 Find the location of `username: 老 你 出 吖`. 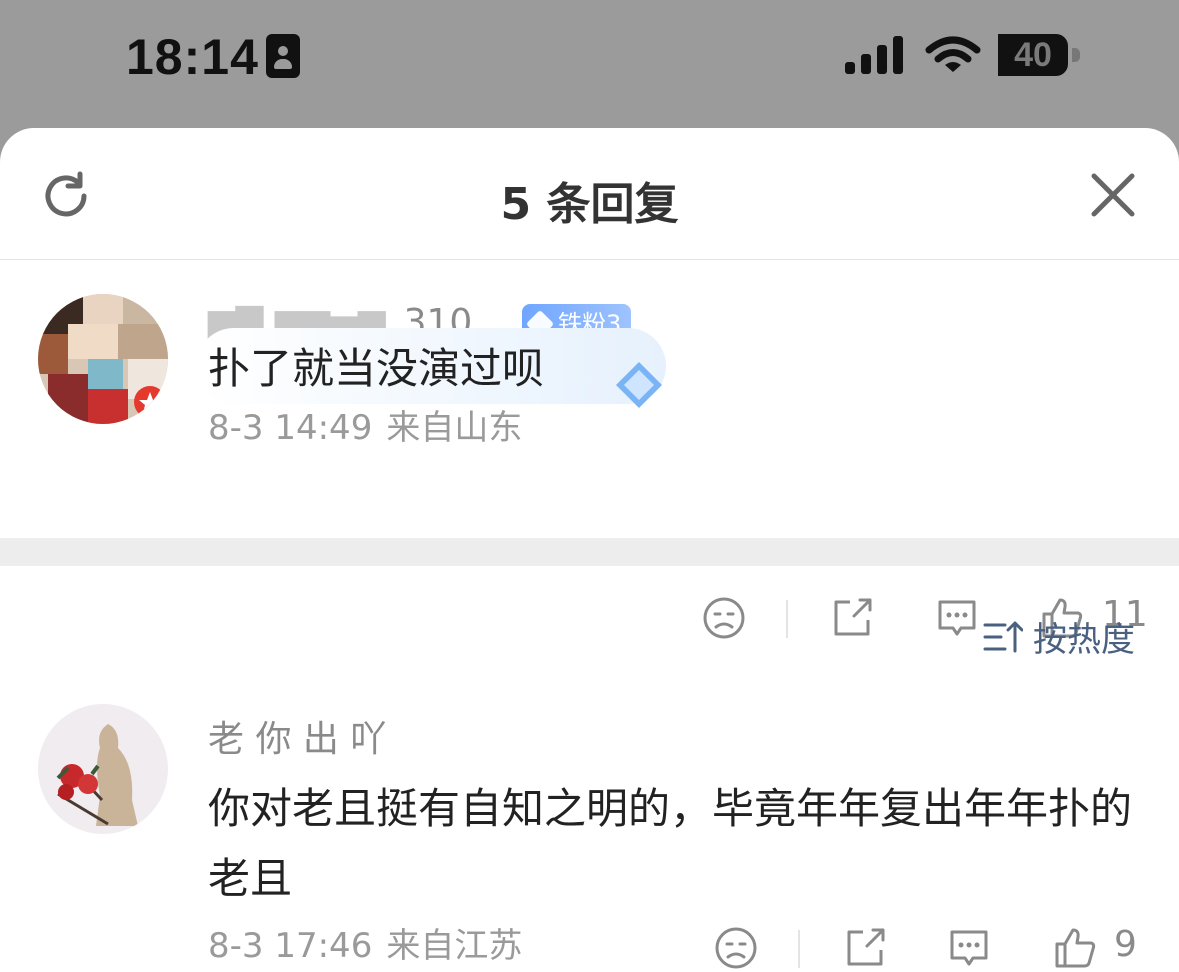

username: 老 你 出 吖 is located at coordinates (297, 736).